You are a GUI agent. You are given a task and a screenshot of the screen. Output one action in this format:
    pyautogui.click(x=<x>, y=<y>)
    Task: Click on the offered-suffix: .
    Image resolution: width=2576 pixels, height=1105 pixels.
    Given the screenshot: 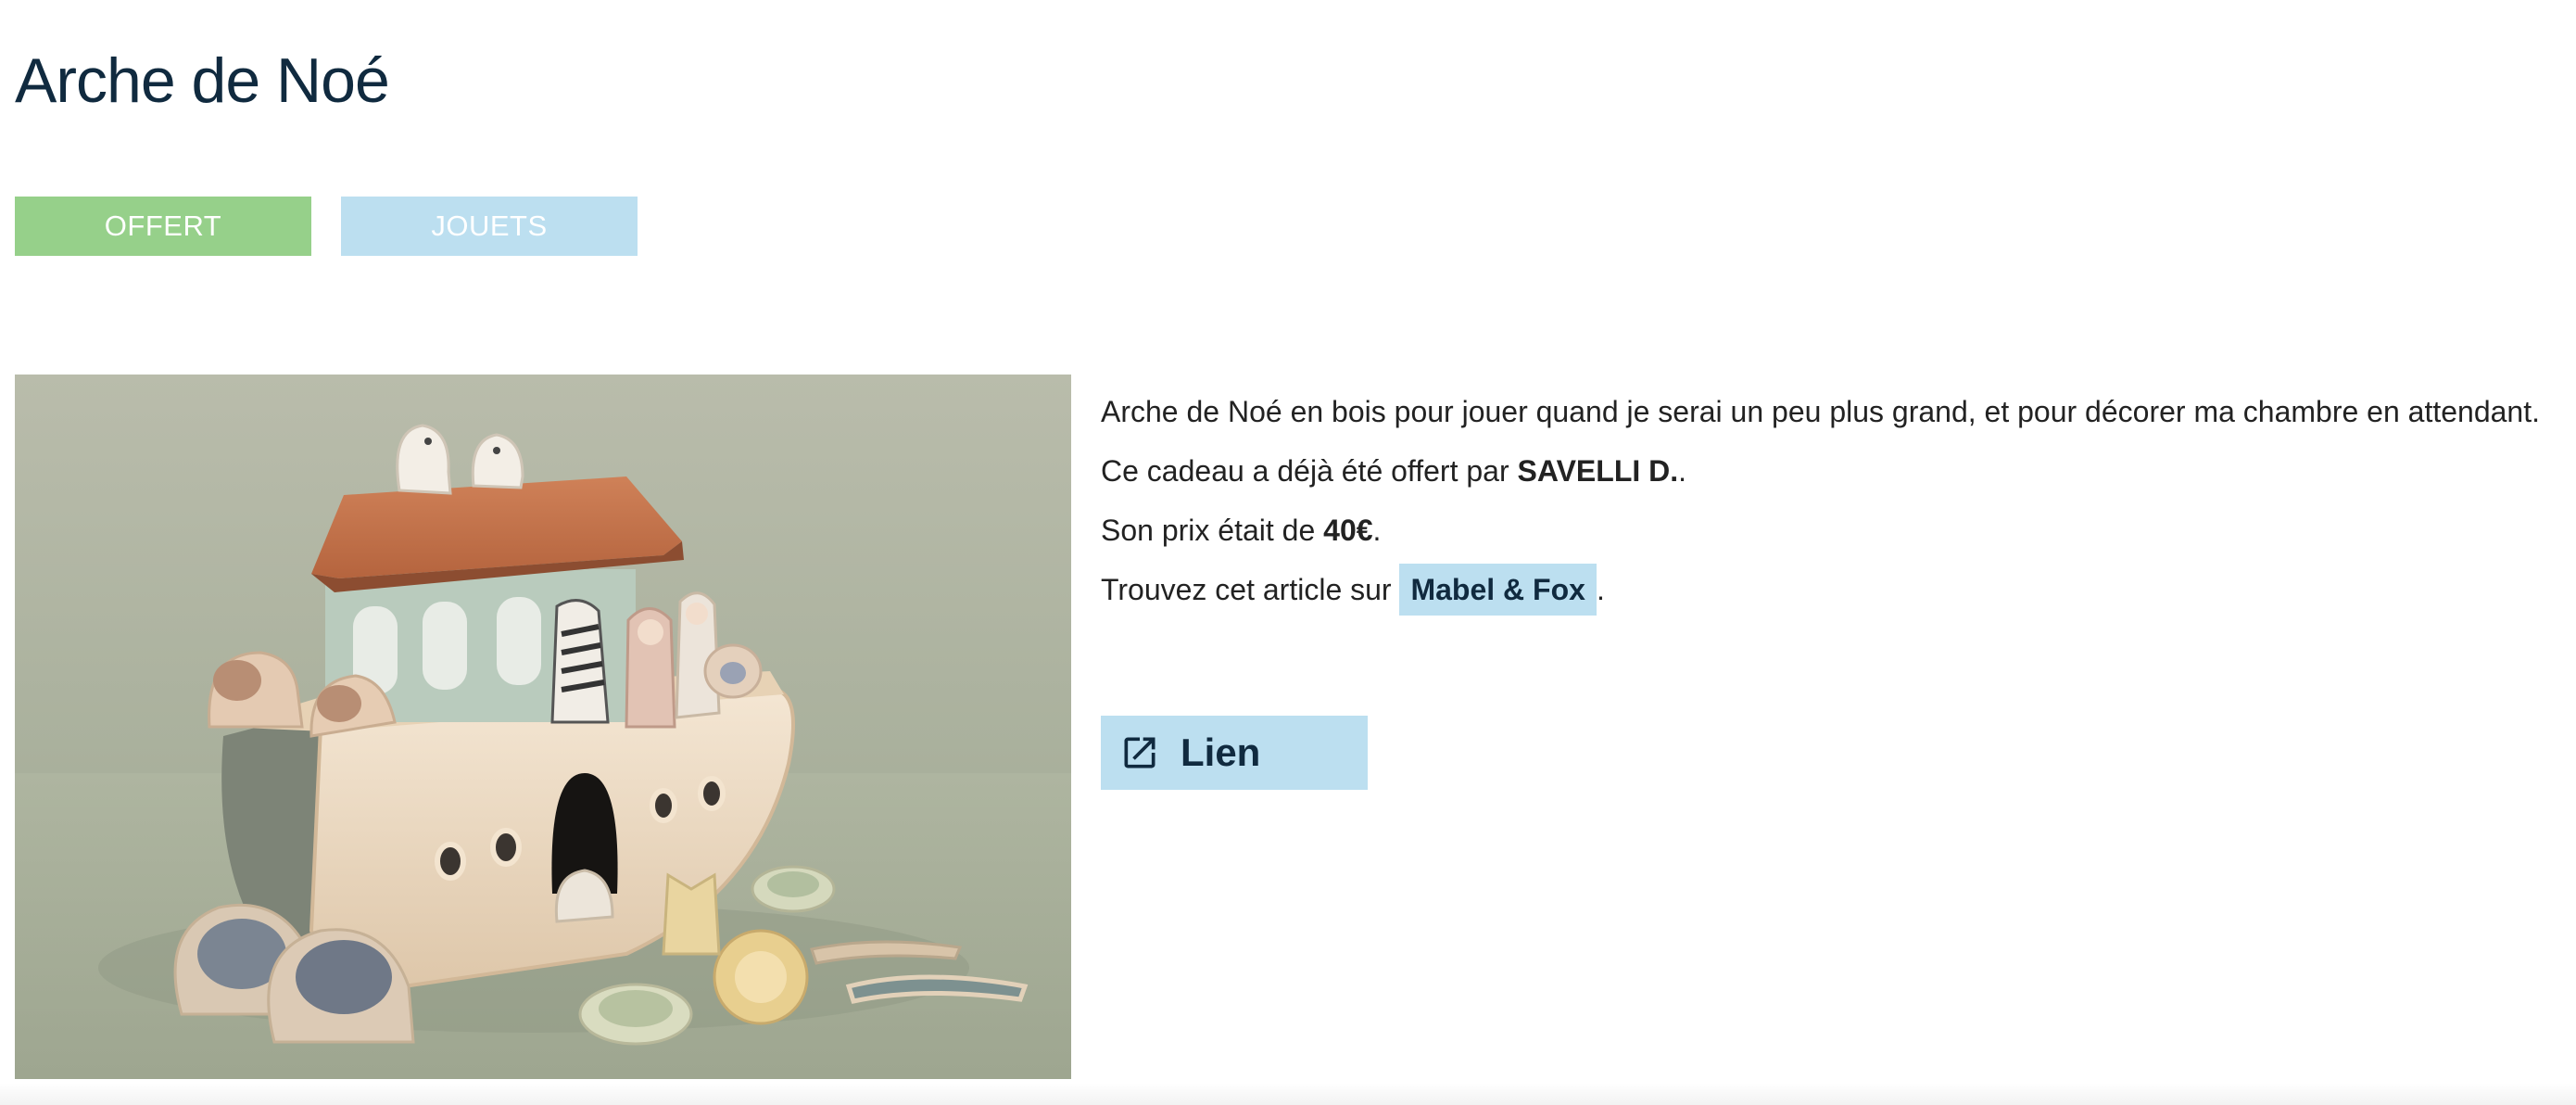 What is the action you would take?
    pyautogui.click(x=1682, y=471)
    